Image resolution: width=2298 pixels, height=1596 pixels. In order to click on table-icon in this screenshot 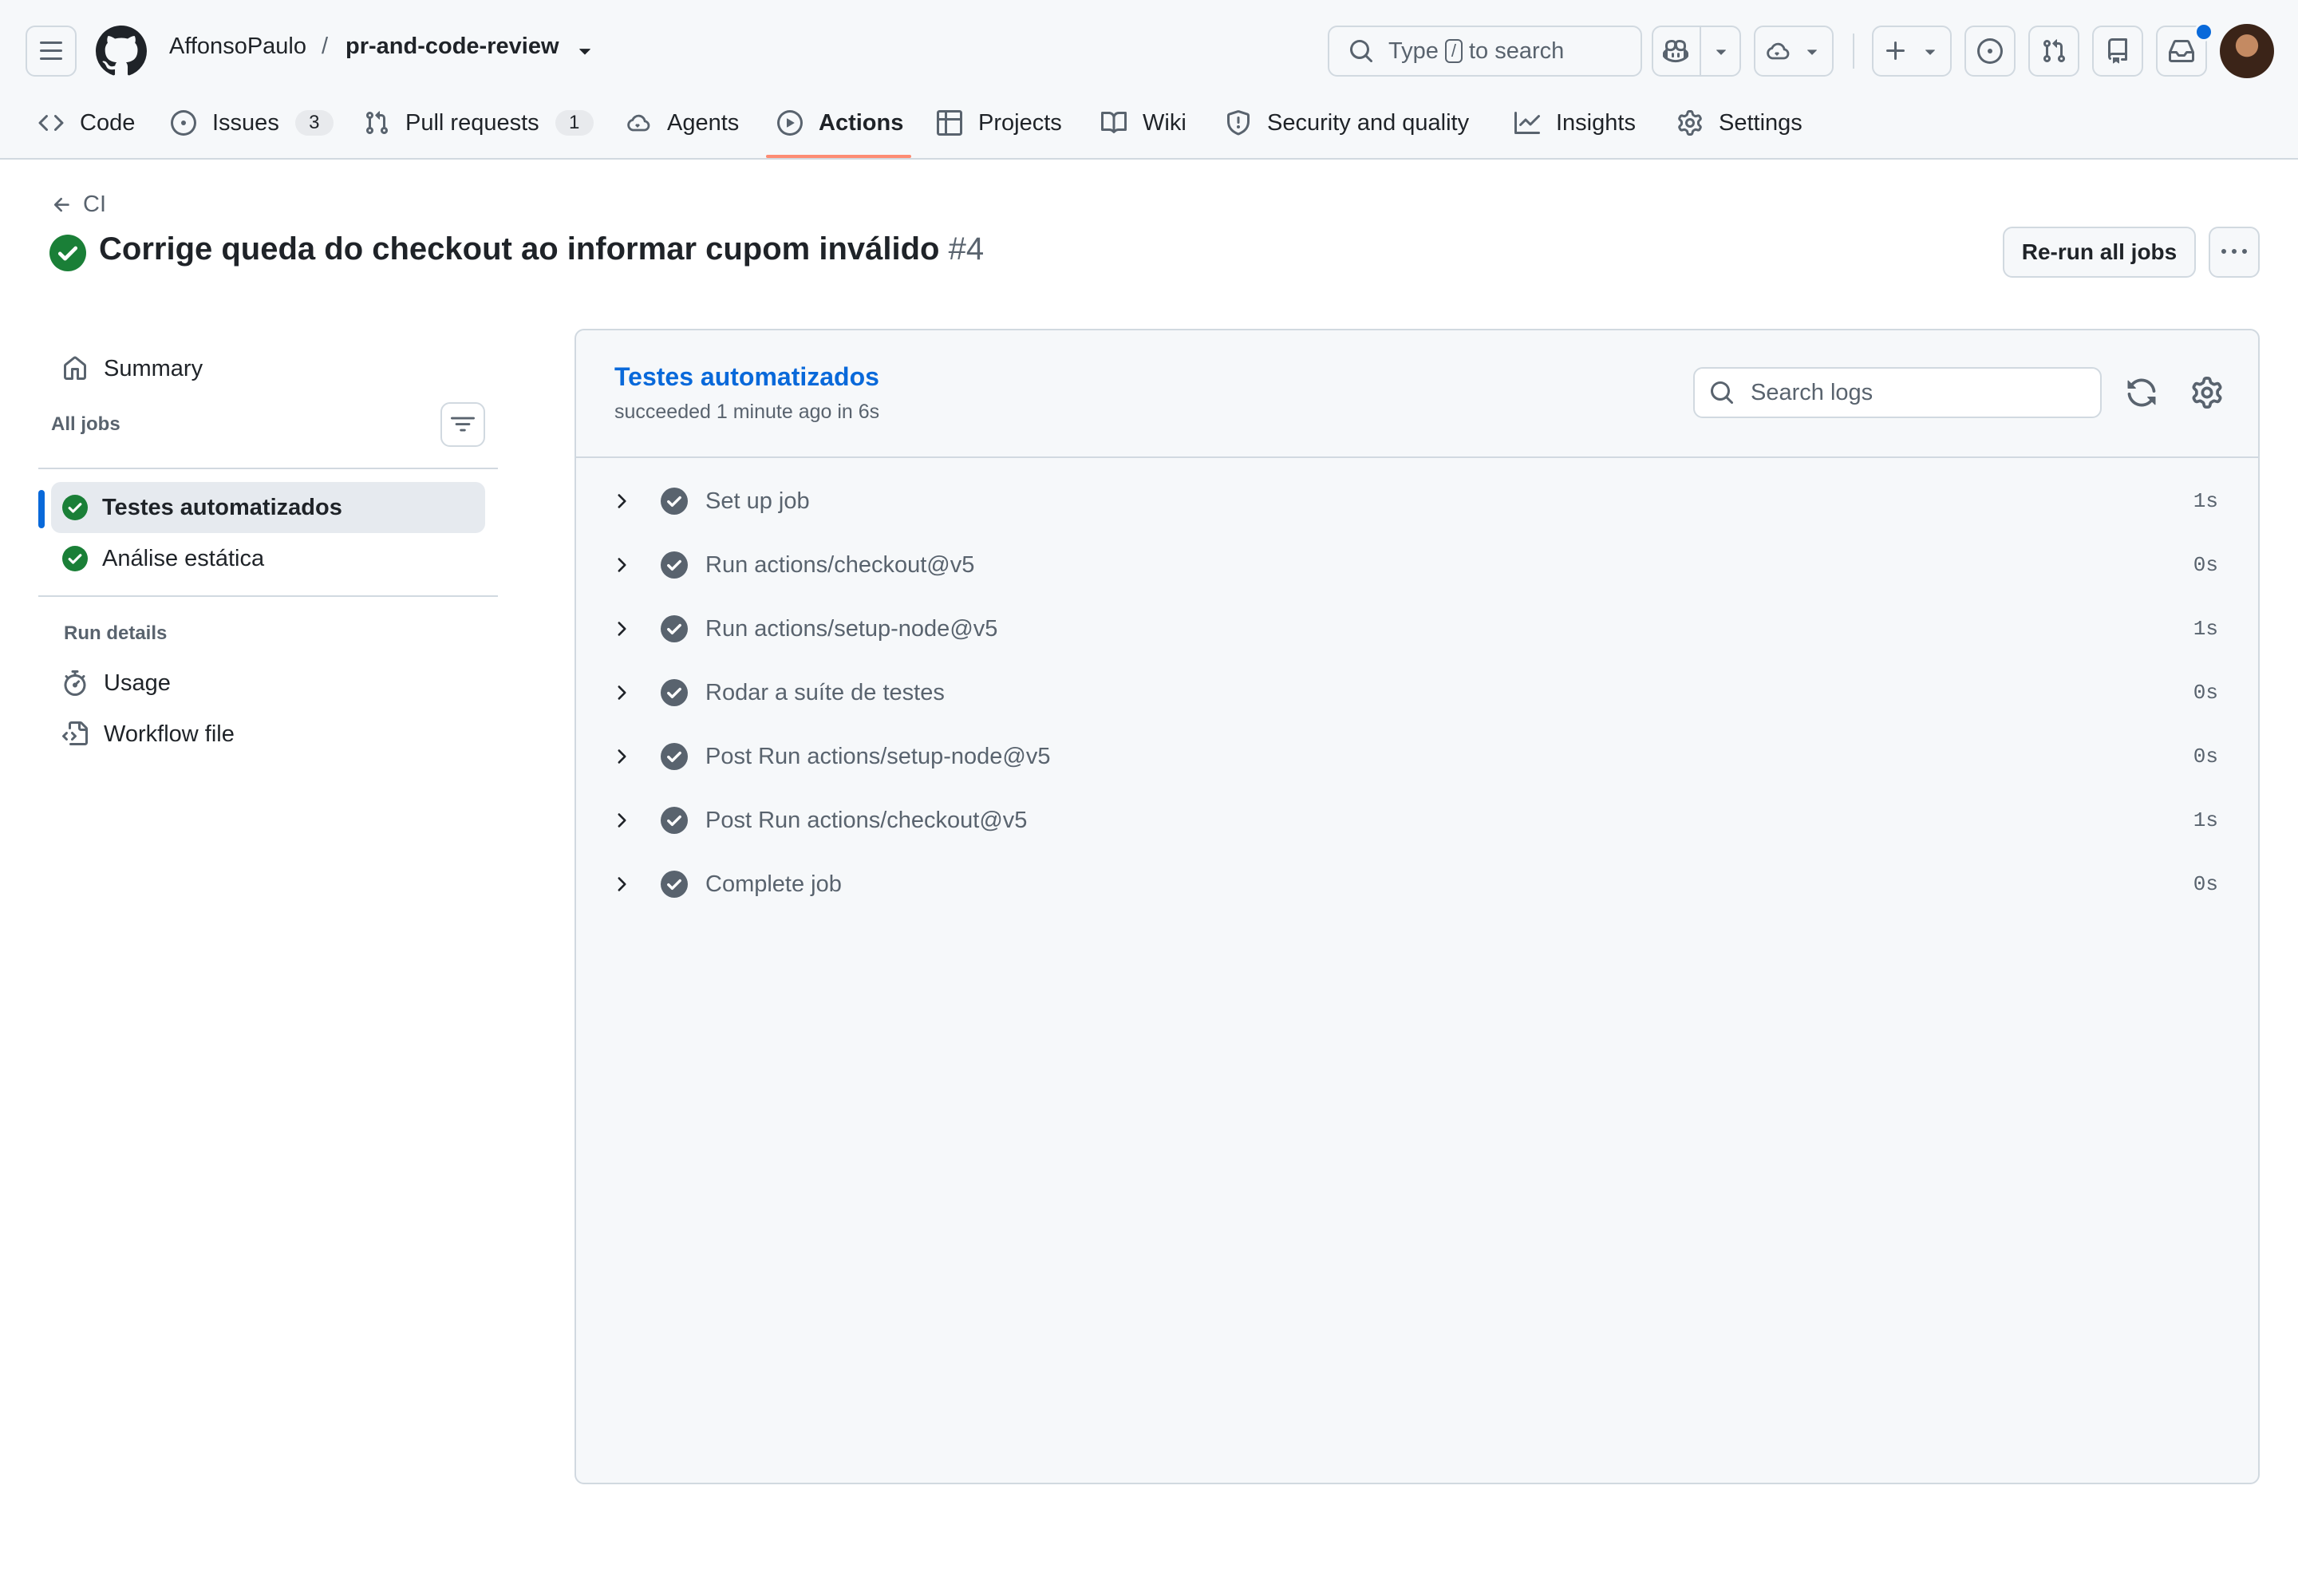, I will do `click(950, 123)`.